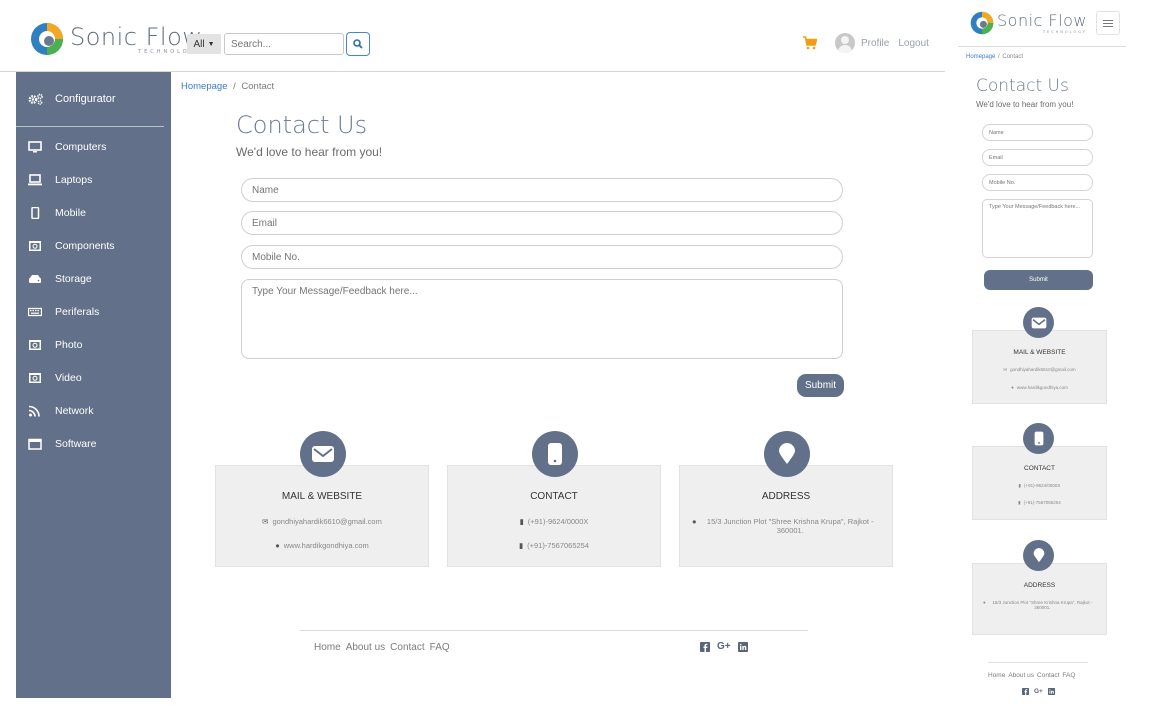  Describe the element at coordinates (35, 180) in the screenshot. I see `laptop-icon` at that location.